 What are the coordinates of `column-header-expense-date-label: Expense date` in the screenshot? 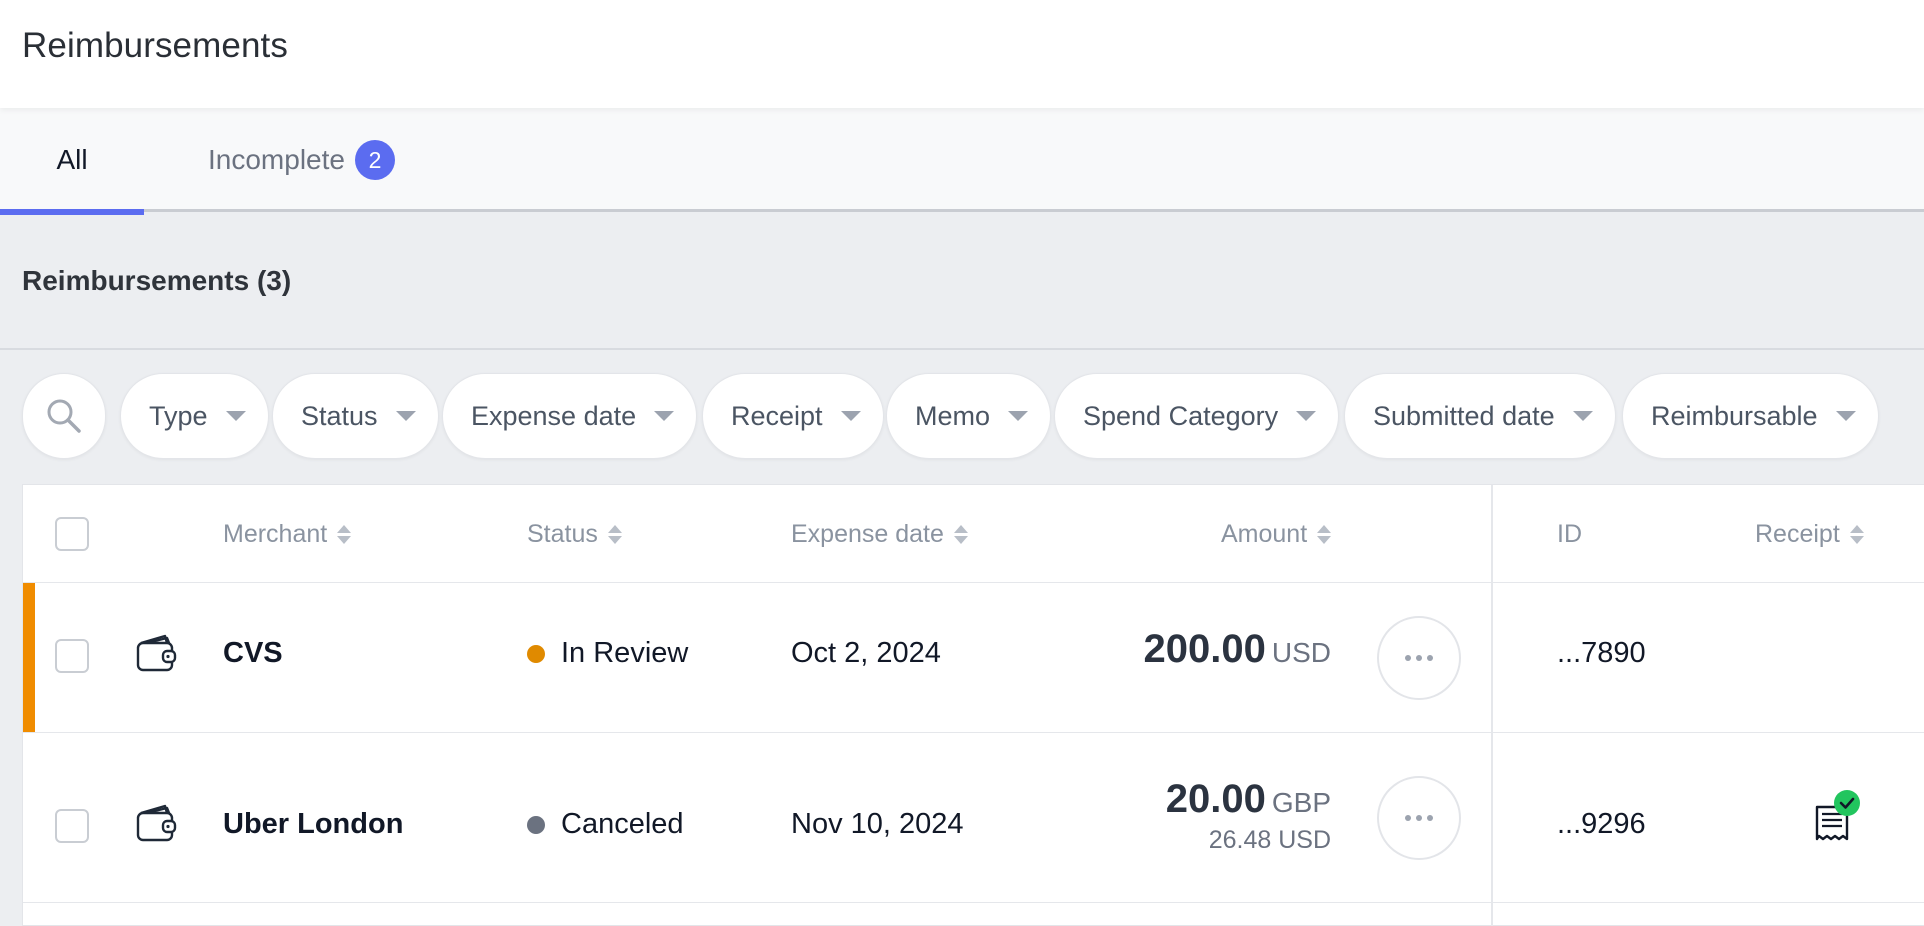 It's located at (867, 533).